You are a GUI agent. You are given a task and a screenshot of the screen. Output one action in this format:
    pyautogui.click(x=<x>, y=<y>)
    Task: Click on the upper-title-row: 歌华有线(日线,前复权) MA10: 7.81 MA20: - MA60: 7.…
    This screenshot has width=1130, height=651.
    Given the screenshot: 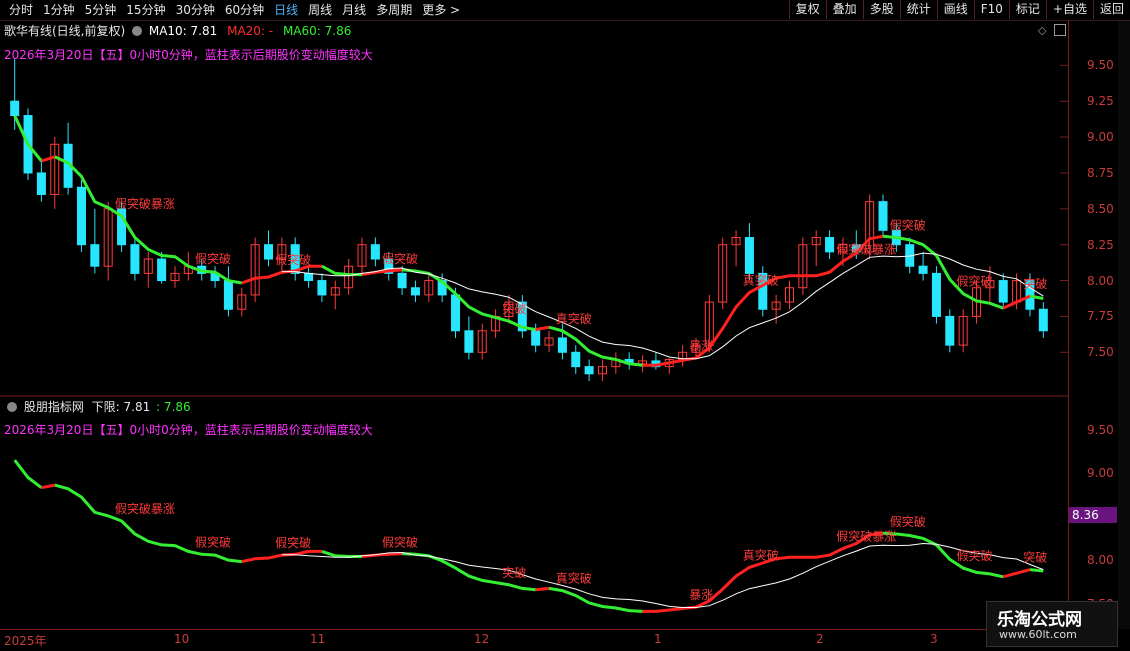 What is the action you would take?
    pyautogui.click(x=177, y=30)
    